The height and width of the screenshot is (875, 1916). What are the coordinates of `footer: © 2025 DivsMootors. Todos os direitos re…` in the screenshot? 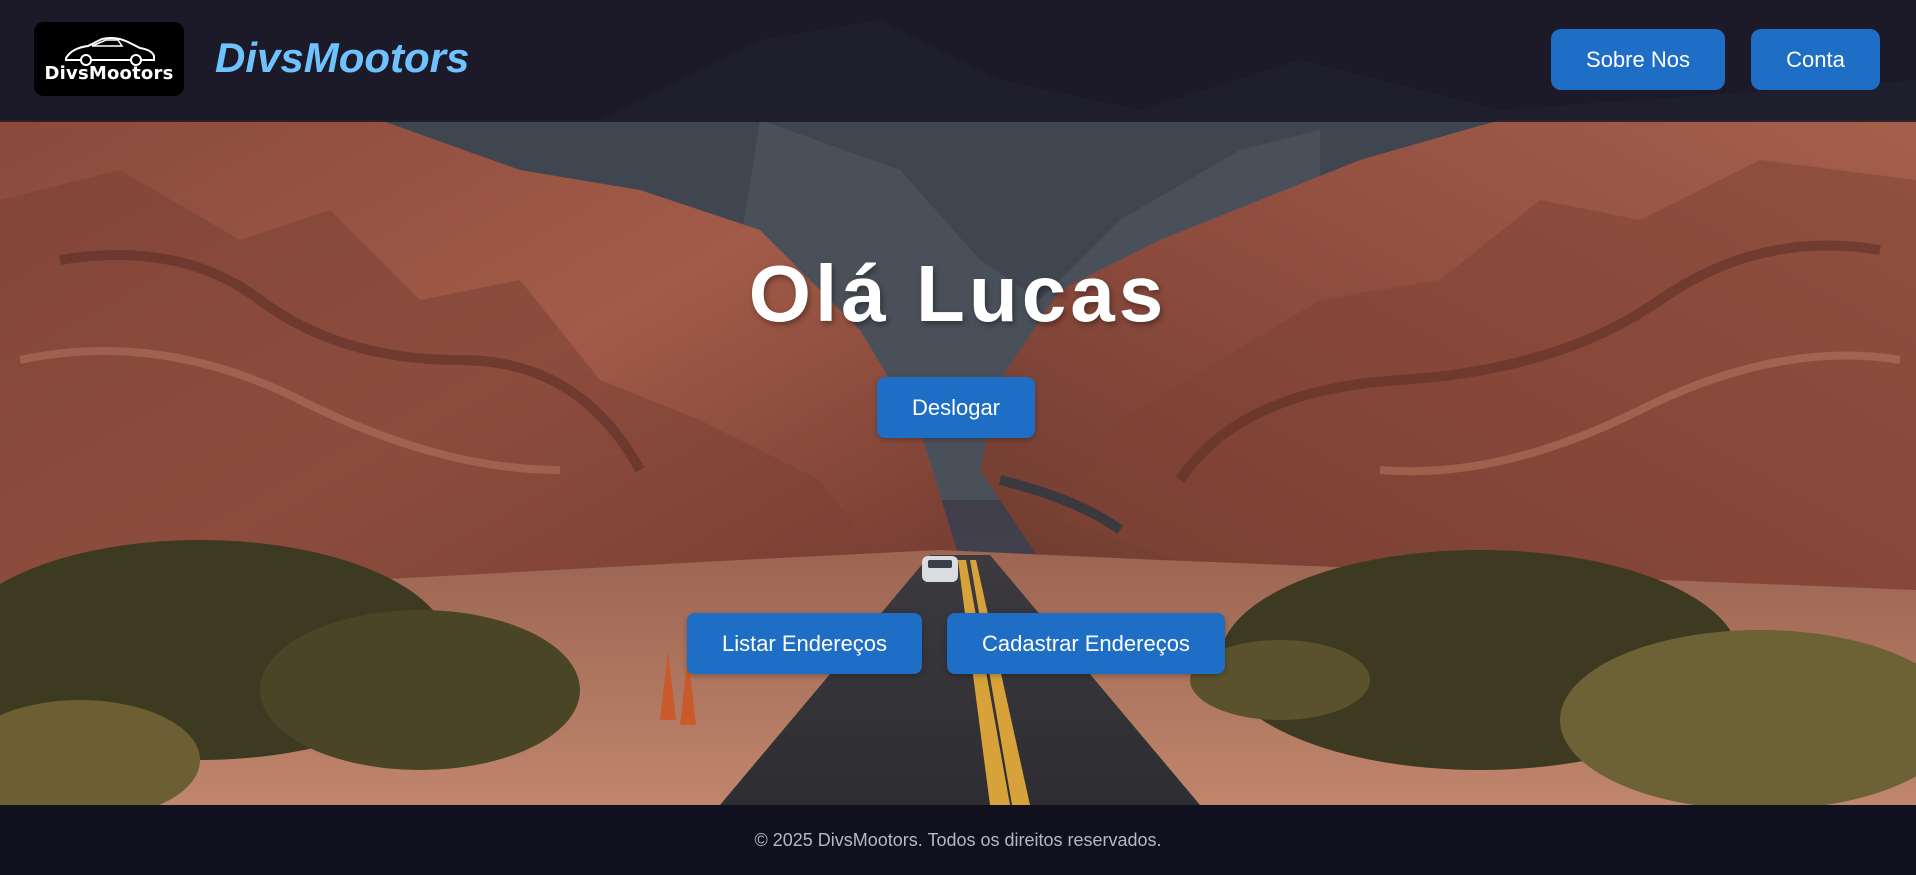 It's located at (958, 840).